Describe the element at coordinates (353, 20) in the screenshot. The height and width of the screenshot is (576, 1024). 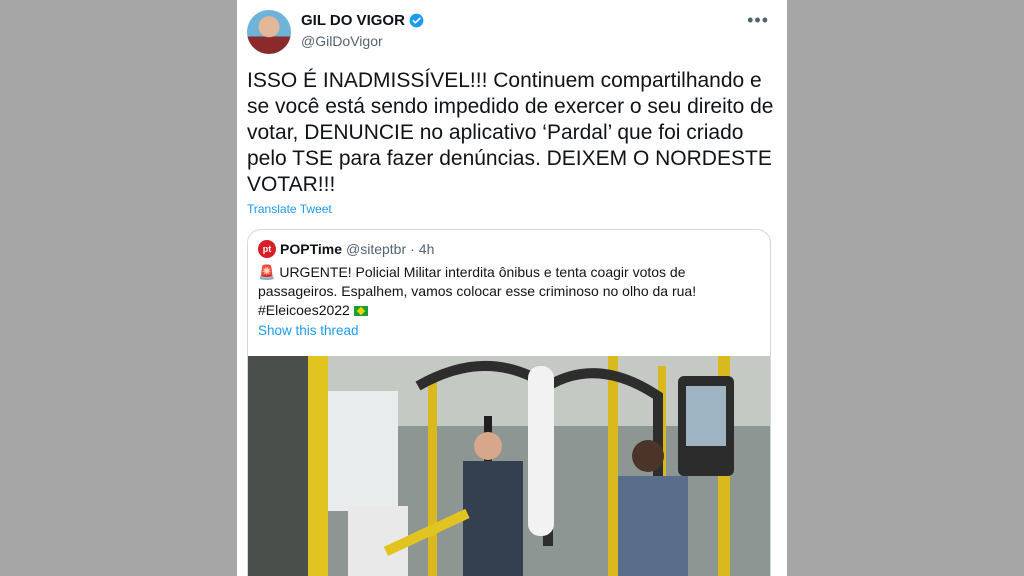
I see `author-name: GIL DO VIGOR` at that location.